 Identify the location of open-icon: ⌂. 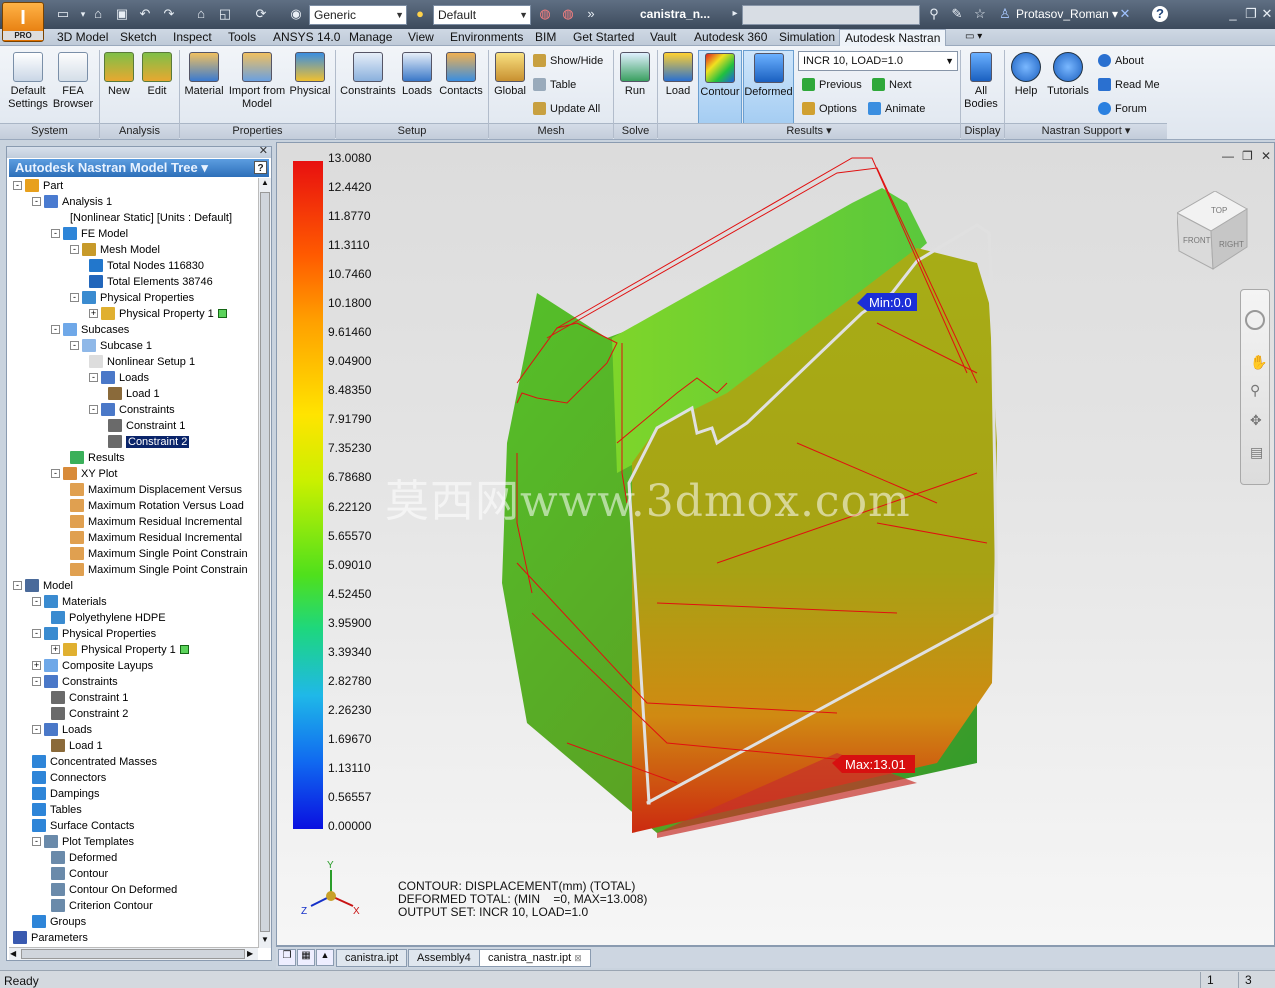
(98, 14).